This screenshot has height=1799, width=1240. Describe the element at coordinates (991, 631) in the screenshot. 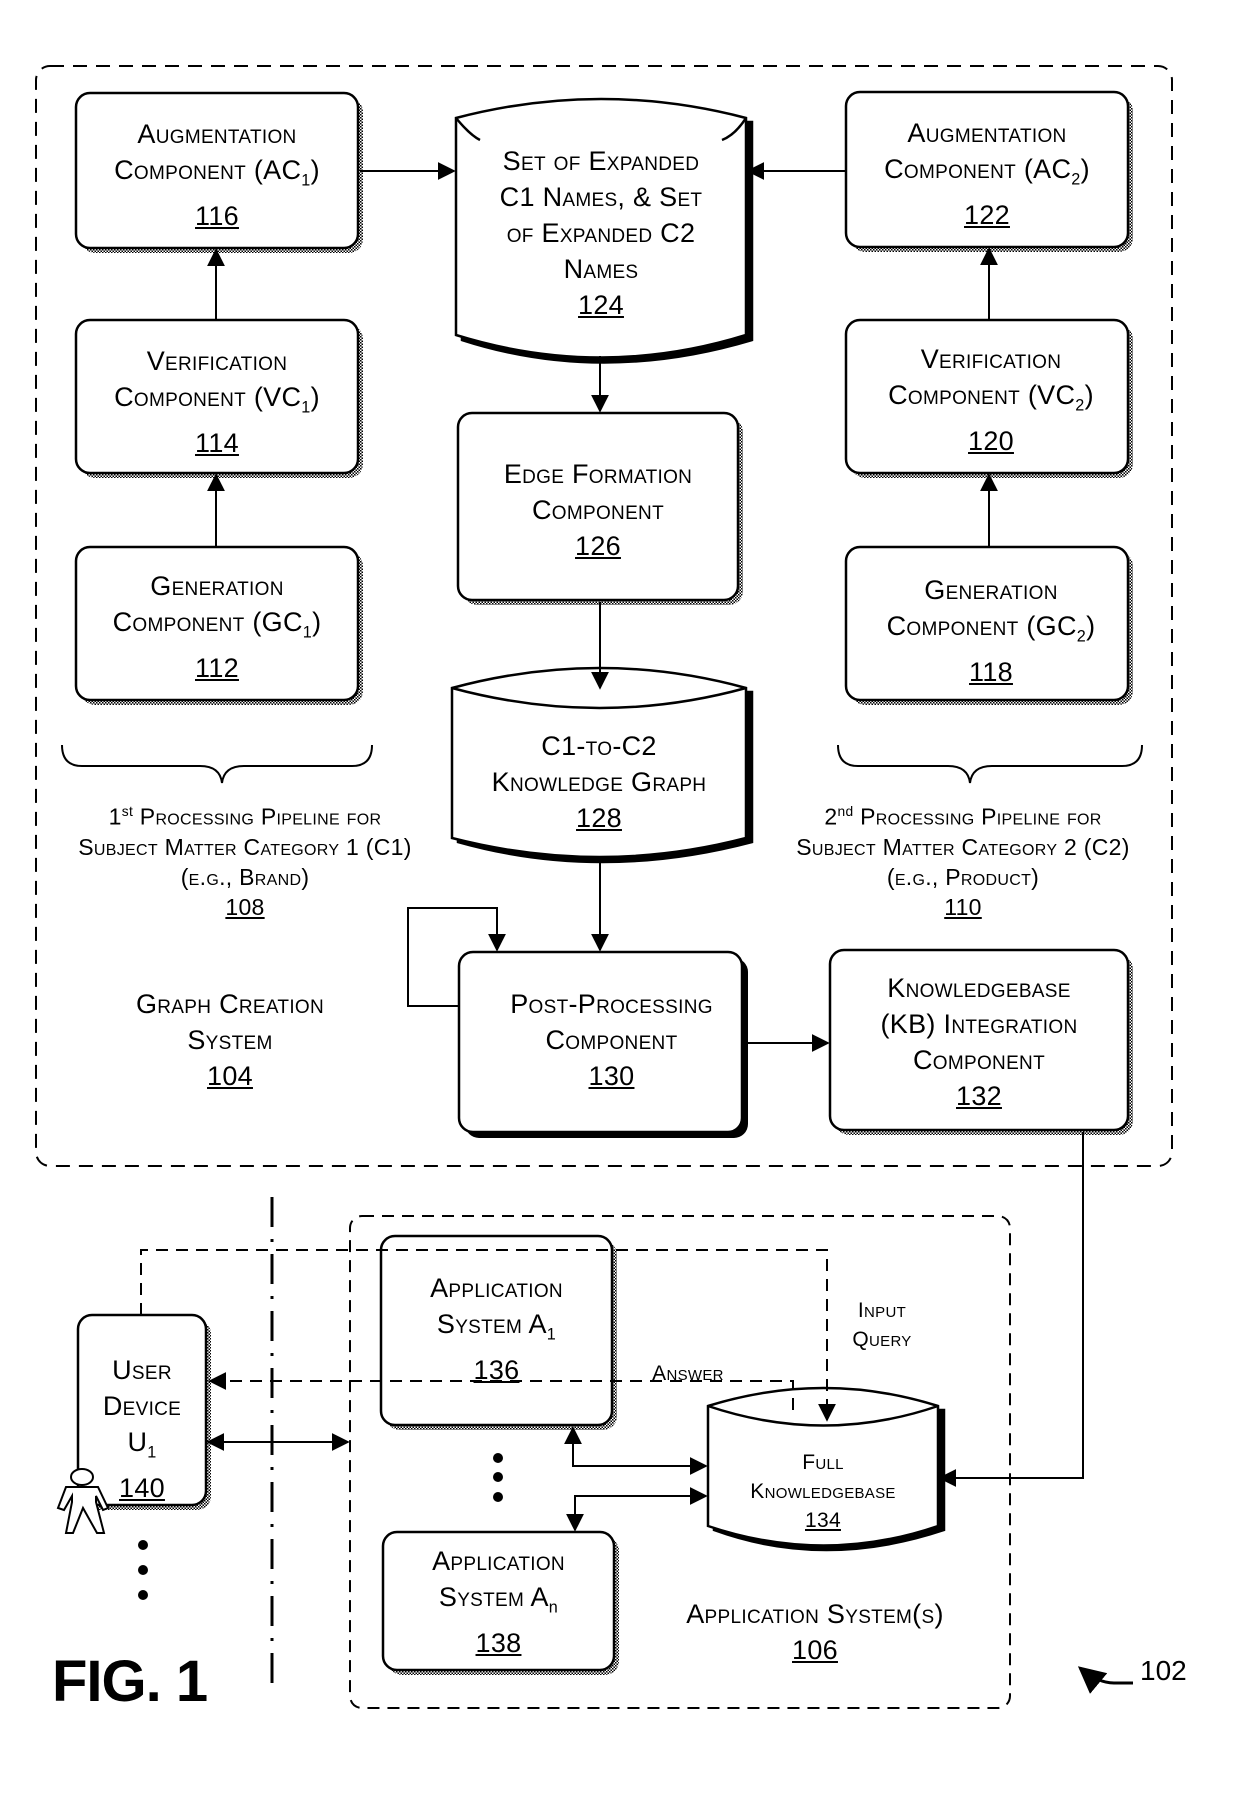

I see `gc2-label: Generation Component (GC2) 118` at that location.